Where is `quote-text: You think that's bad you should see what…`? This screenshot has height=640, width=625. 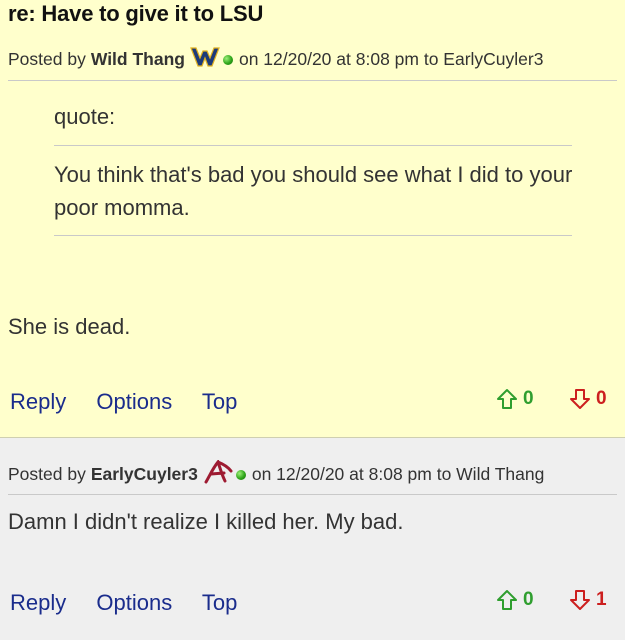 quote-text: You think that's bad you should see what… is located at coordinates (313, 191).